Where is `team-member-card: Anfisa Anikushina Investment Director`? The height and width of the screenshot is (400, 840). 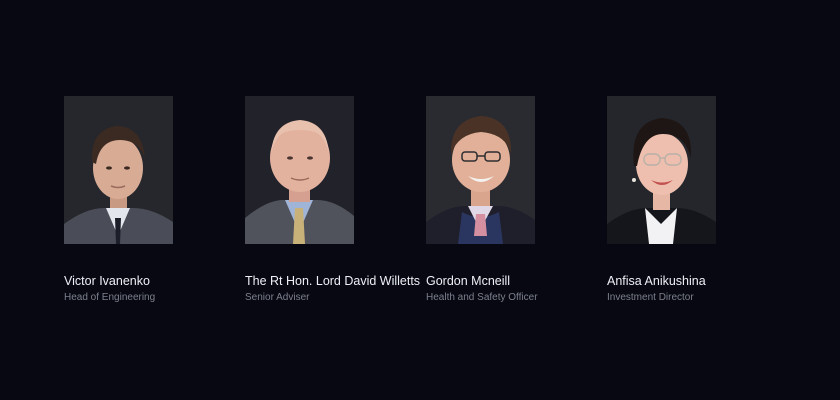
team-member-card: Anfisa Anikushina Investment Director is located at coordinates (697, 200).